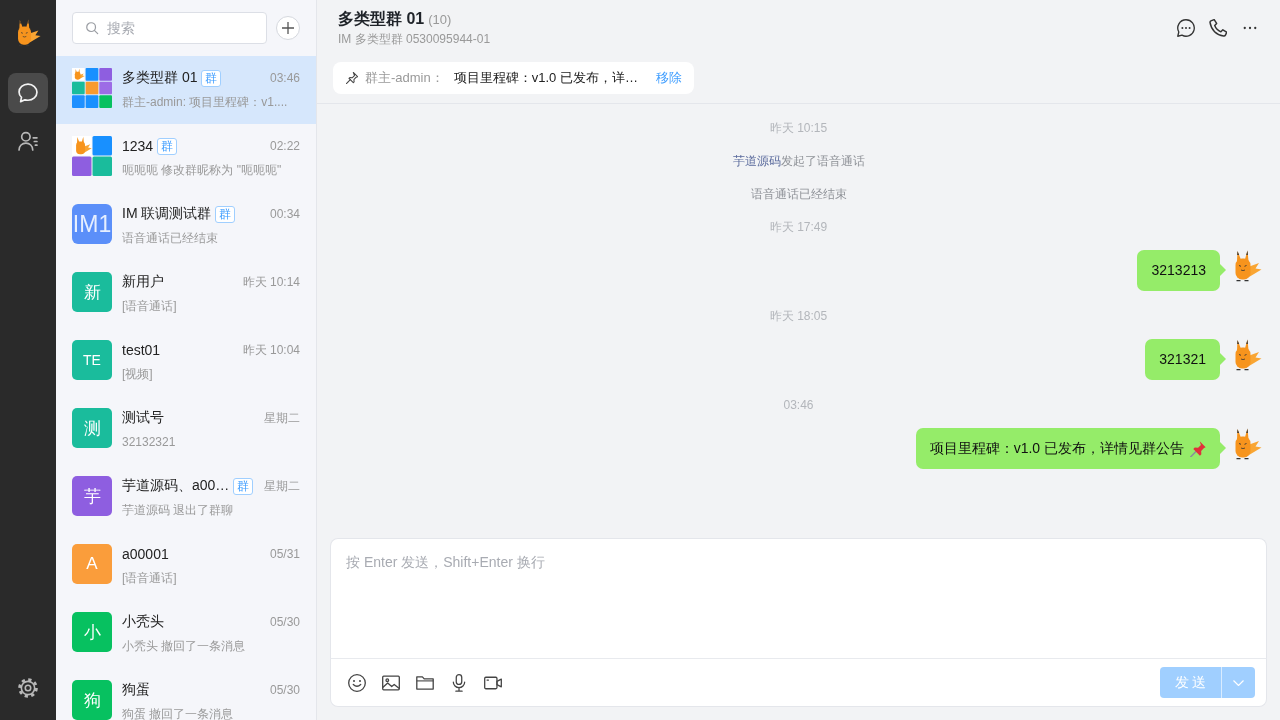 The height and width of the screenshot is (720, 1280). I want to click on timestamp: 03:46, so click(798, 405).